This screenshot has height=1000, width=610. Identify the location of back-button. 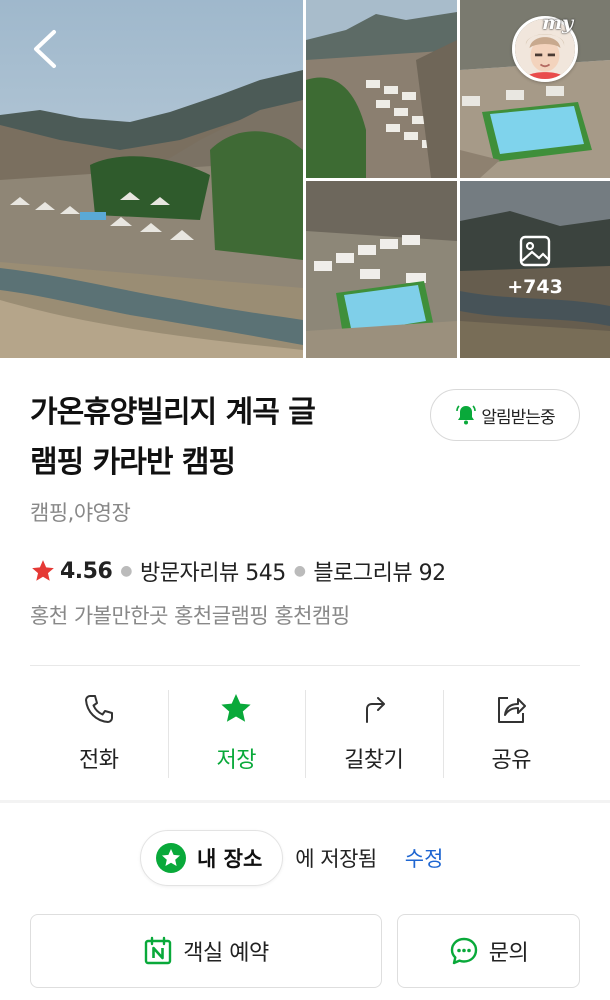
(46, 49).